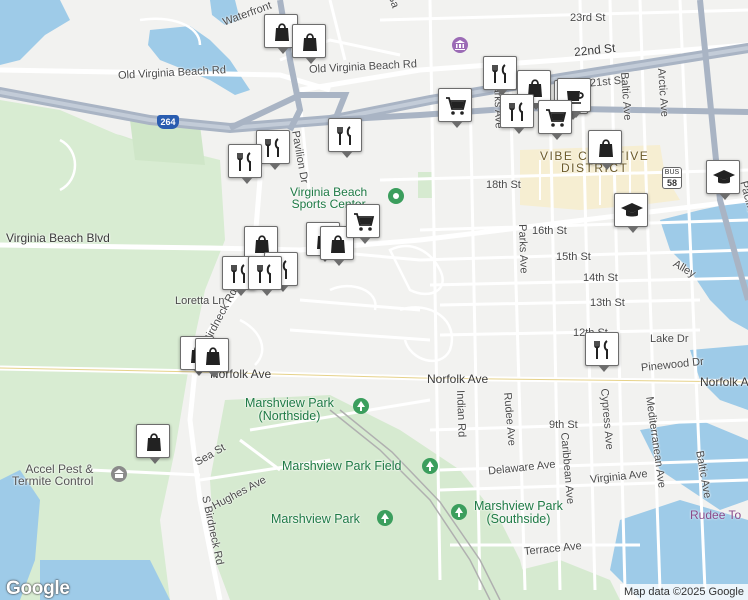 This screenshot has height=600, width=748. Describe the element at coordinates (683, 592) in the screenshot. I see `map-attribution: Map data ©2025 Google` at that location.